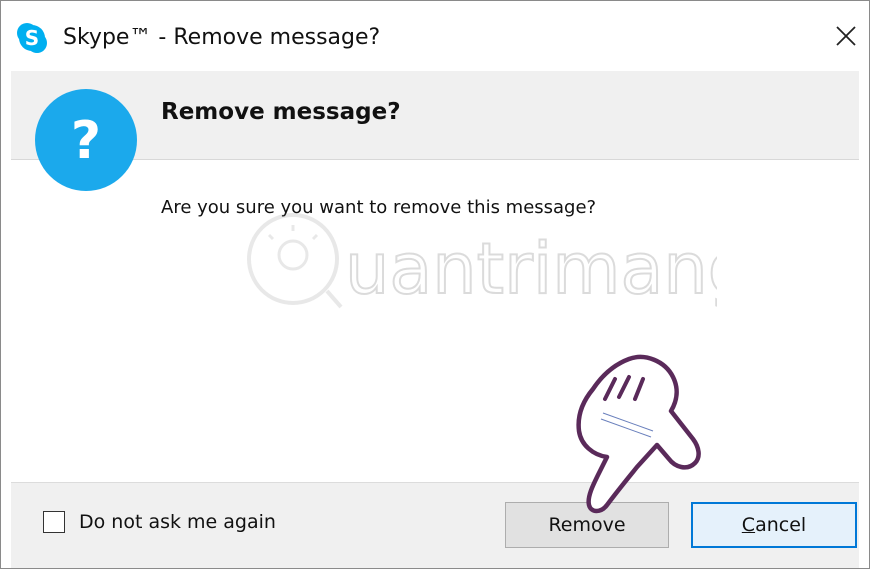  I want to click on dialog-heading: Remove message?, so click(281, 112).